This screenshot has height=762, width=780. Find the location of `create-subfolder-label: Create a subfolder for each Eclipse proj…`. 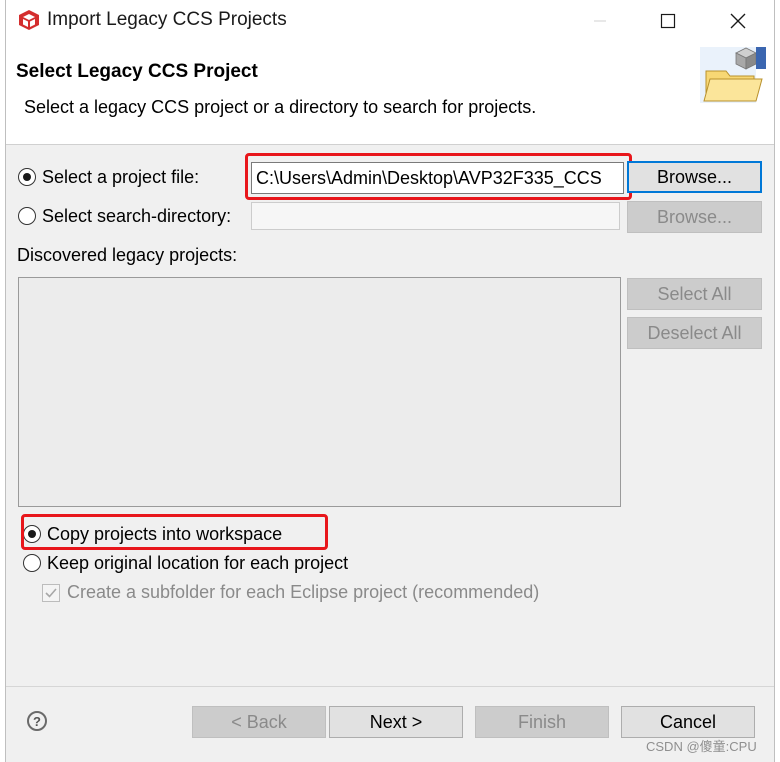

create-subfolder-label: Create a subfolder for each Eclipse proj… is located at coordinates (303, 592).